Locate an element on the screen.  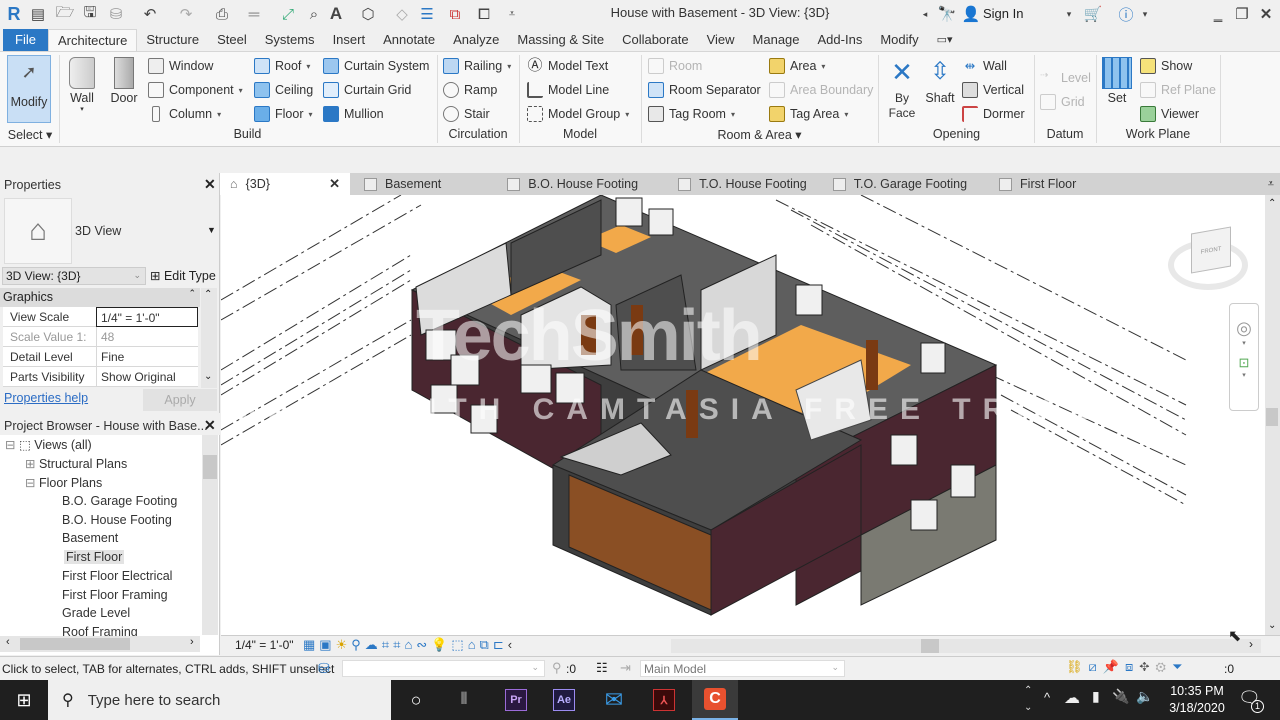
worksets-icon: ⛁ is located at coordinates (324, 668).